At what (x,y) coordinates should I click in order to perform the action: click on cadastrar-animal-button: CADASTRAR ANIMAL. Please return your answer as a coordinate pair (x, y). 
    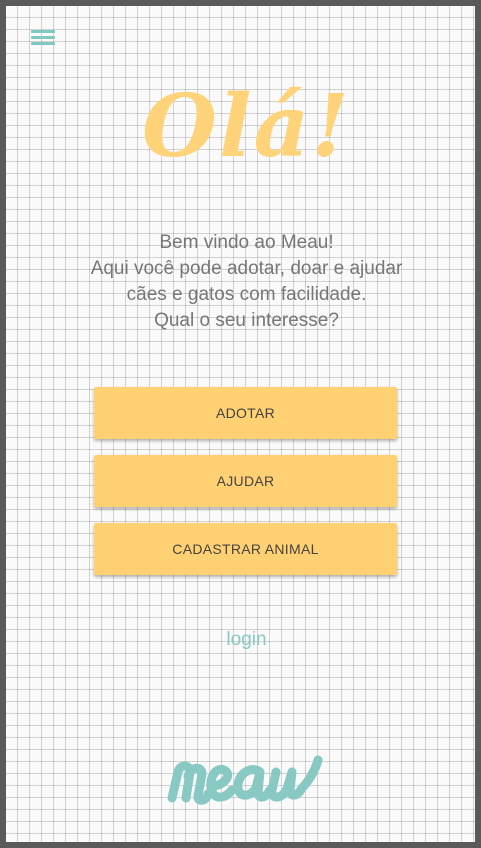
    Looking at the image, I should click on (245, 549).